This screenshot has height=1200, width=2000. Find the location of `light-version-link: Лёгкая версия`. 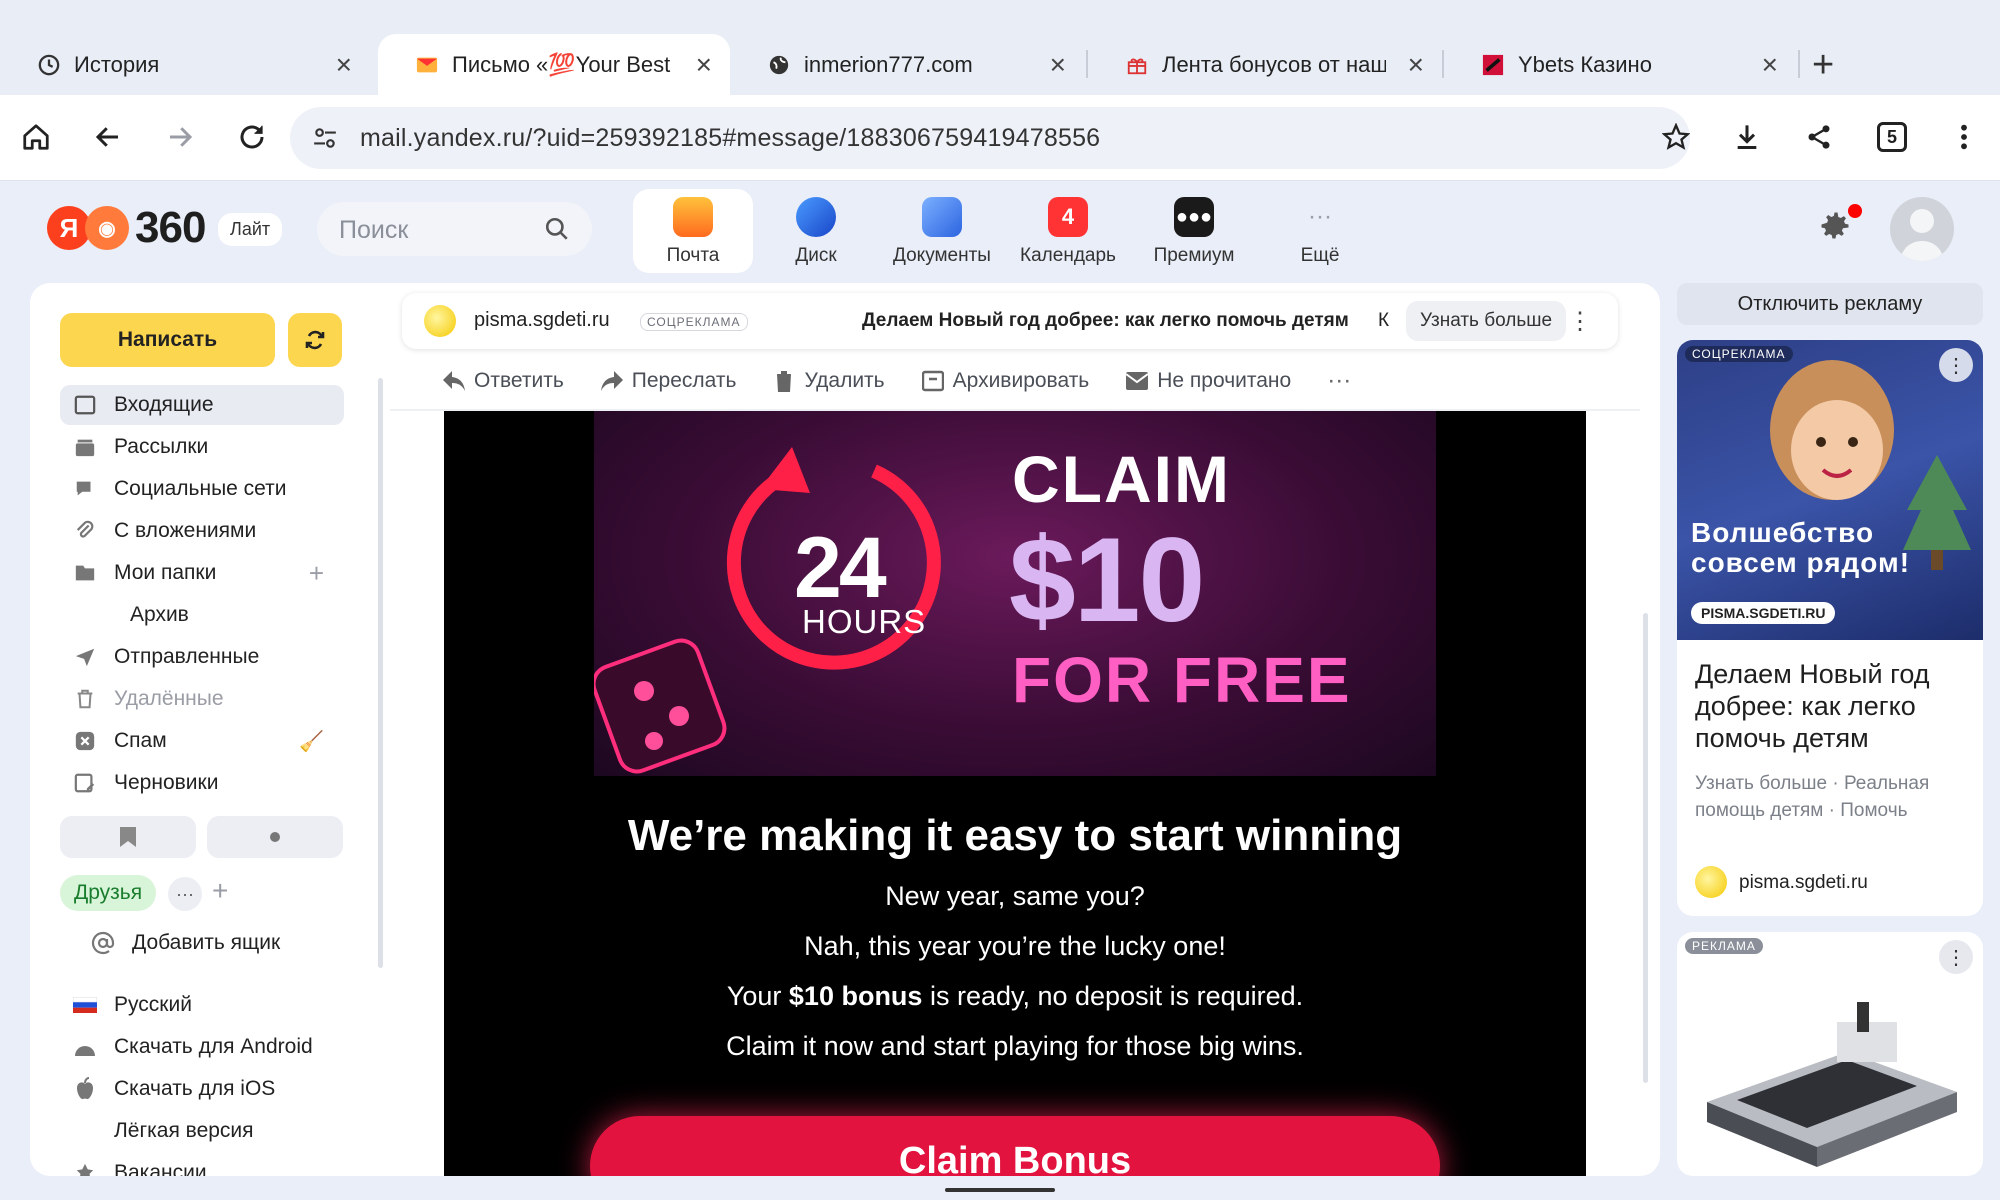

light-version-link: Лёгкая версия is located at coordinates (202, 1131).